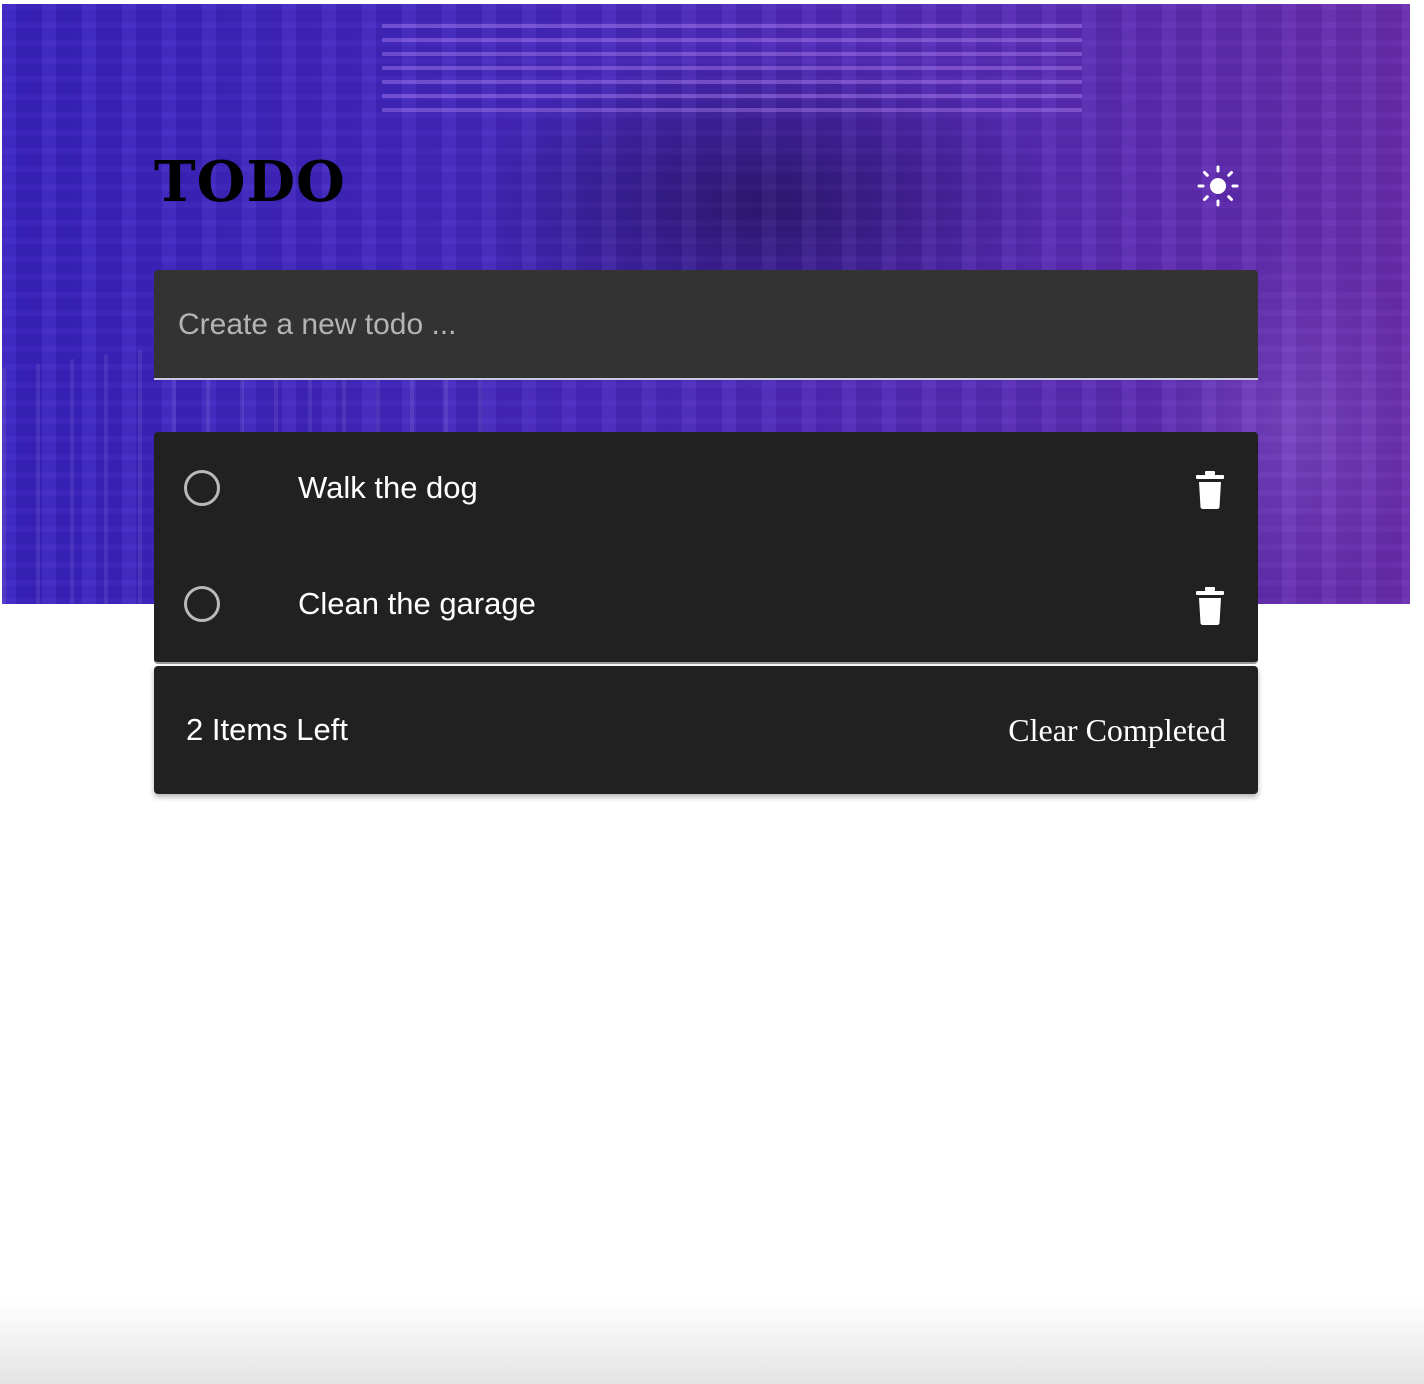 This screenshot has width=1424, height=1384. I want to click on todo-text: Walk the dog, so click(388, 488).